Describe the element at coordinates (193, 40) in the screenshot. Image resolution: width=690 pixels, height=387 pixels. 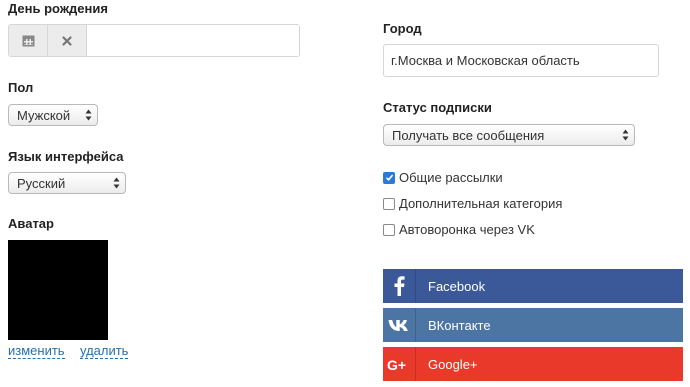
I see `birthday-input` at that location.